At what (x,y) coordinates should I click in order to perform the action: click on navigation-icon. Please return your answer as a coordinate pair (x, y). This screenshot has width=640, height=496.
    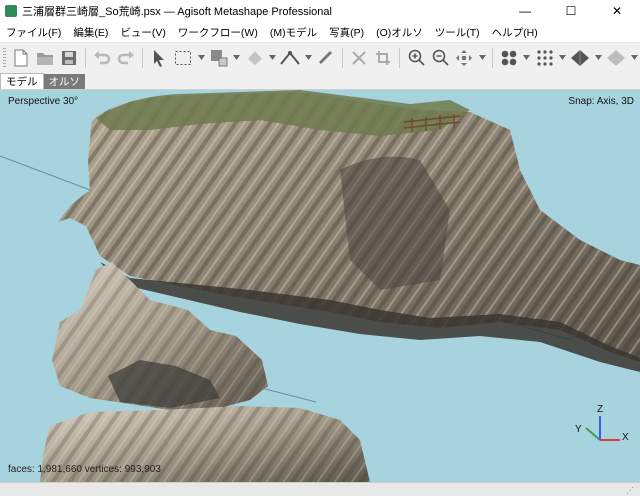
    Looking at the image, I should click on (159, 58).